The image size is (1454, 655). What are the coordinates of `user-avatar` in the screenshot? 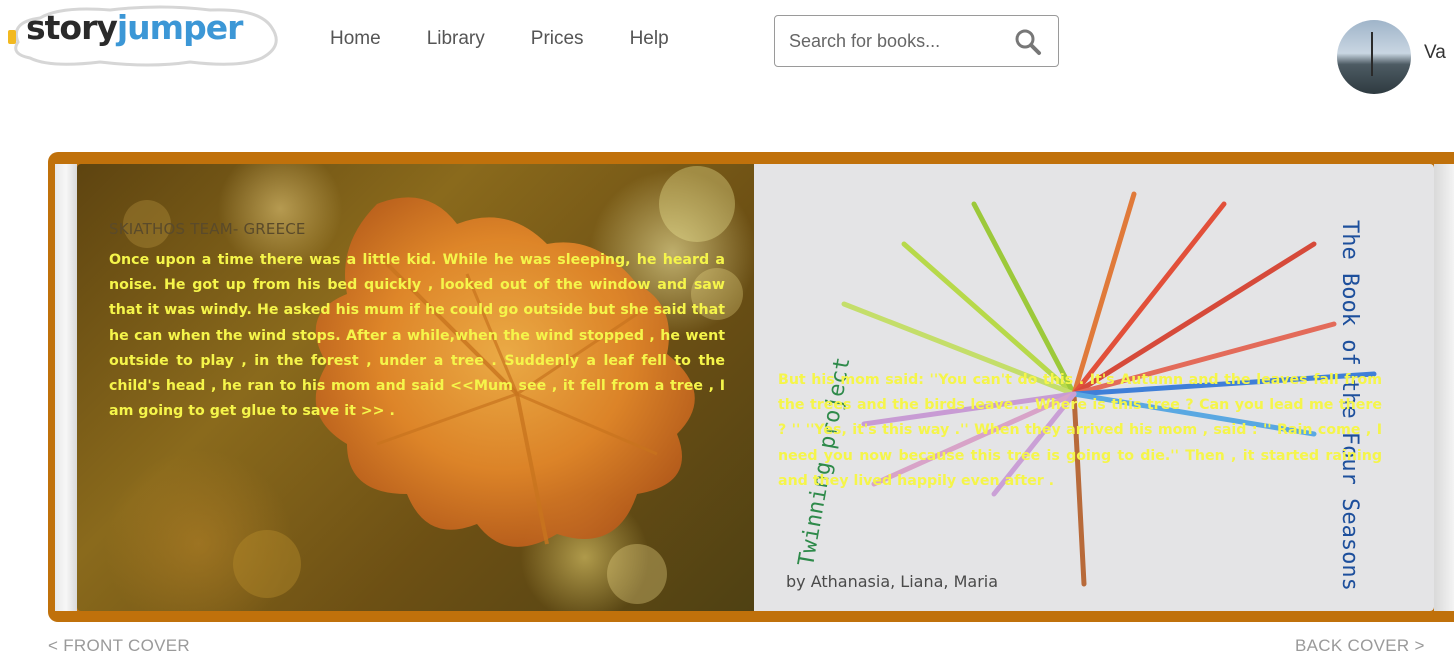 It's located at (1374, 57).